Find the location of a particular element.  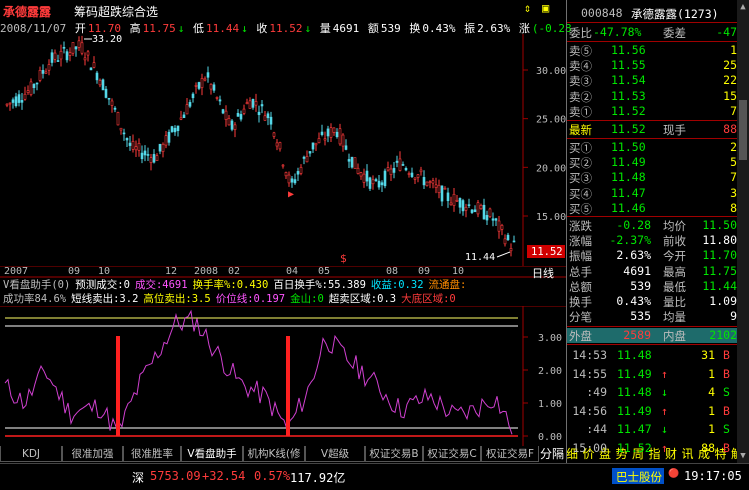

ask-row: 卖⑤ 11.56 1 is located at coordinates (652, 50).